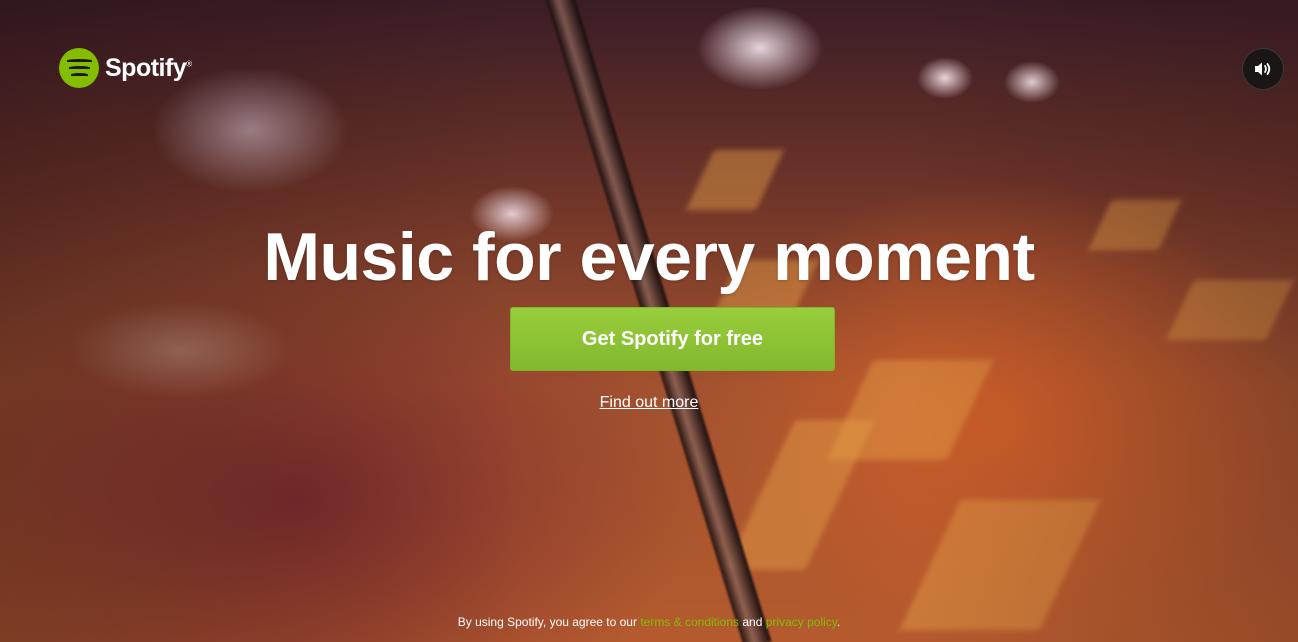 Image resolution: width=1298 pixels, height=642 pixels. I want to click on spotify-logo-icon, so click(79, 68).